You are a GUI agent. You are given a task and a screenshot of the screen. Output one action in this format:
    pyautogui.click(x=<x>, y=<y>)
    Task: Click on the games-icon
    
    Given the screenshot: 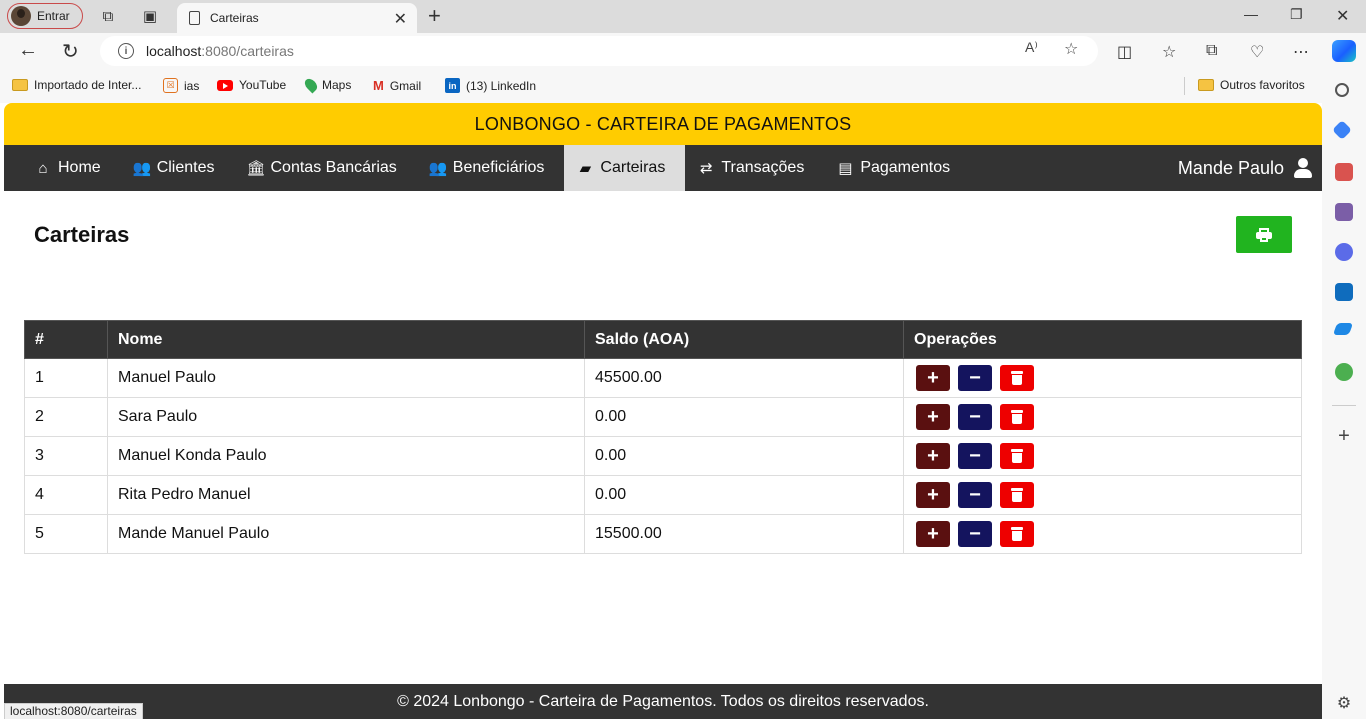 What is the action you would take?
    pyautogui.click(x=1344, y=212)
    